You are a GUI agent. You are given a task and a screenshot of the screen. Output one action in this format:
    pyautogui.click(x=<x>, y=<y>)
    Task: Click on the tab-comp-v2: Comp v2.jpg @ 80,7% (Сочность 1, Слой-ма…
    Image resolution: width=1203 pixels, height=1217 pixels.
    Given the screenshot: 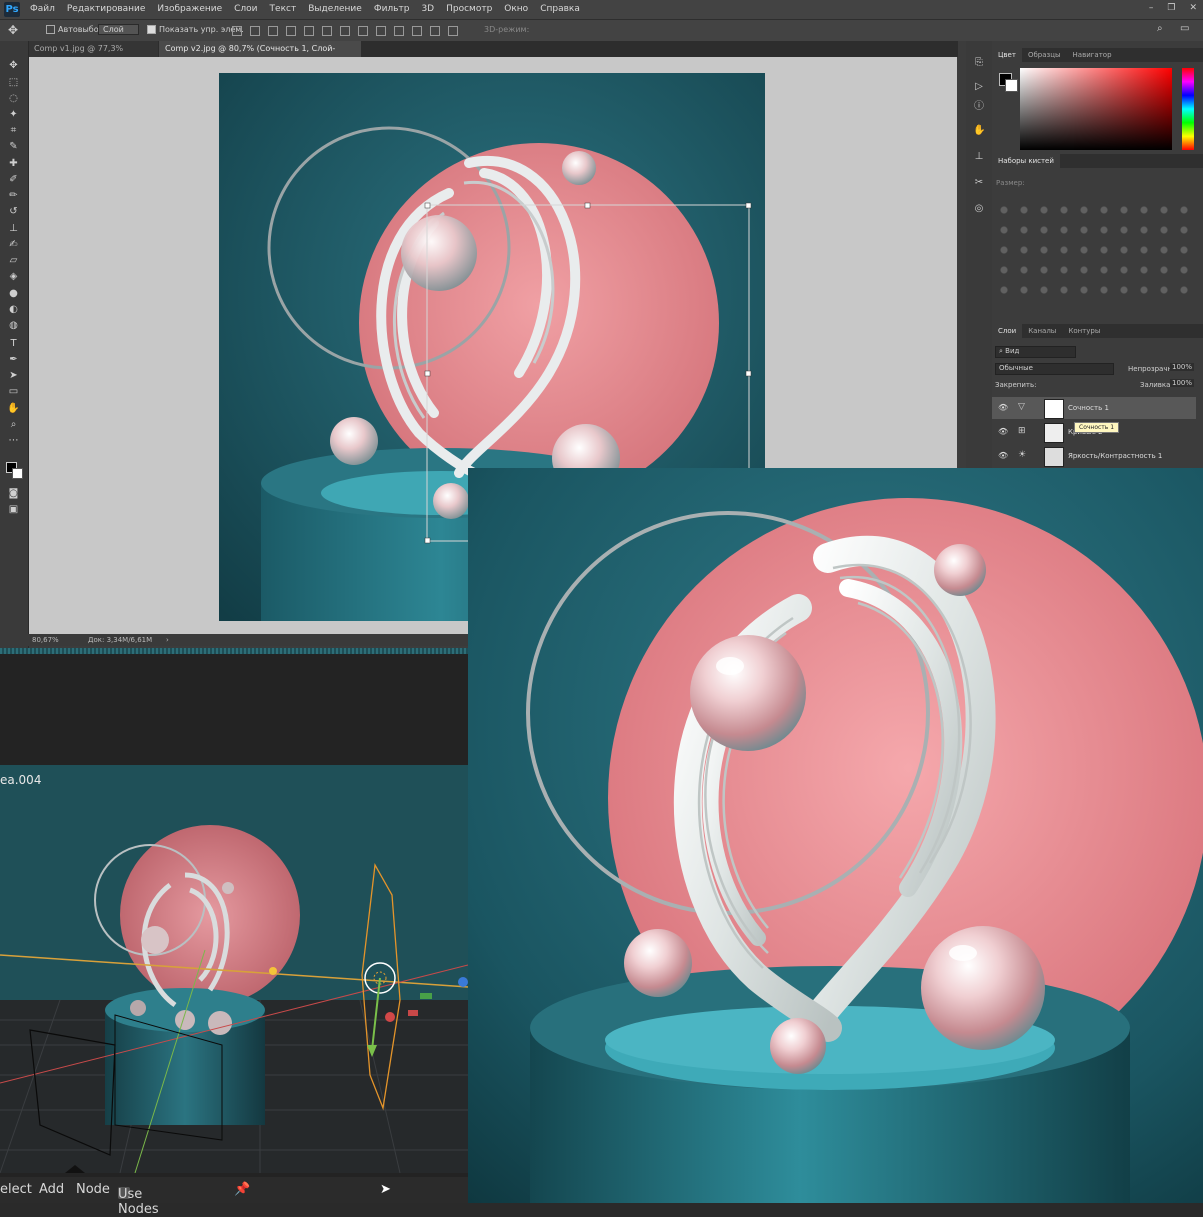 What is the action you would take?
    pyautogui.click(x=260, y=55)
    